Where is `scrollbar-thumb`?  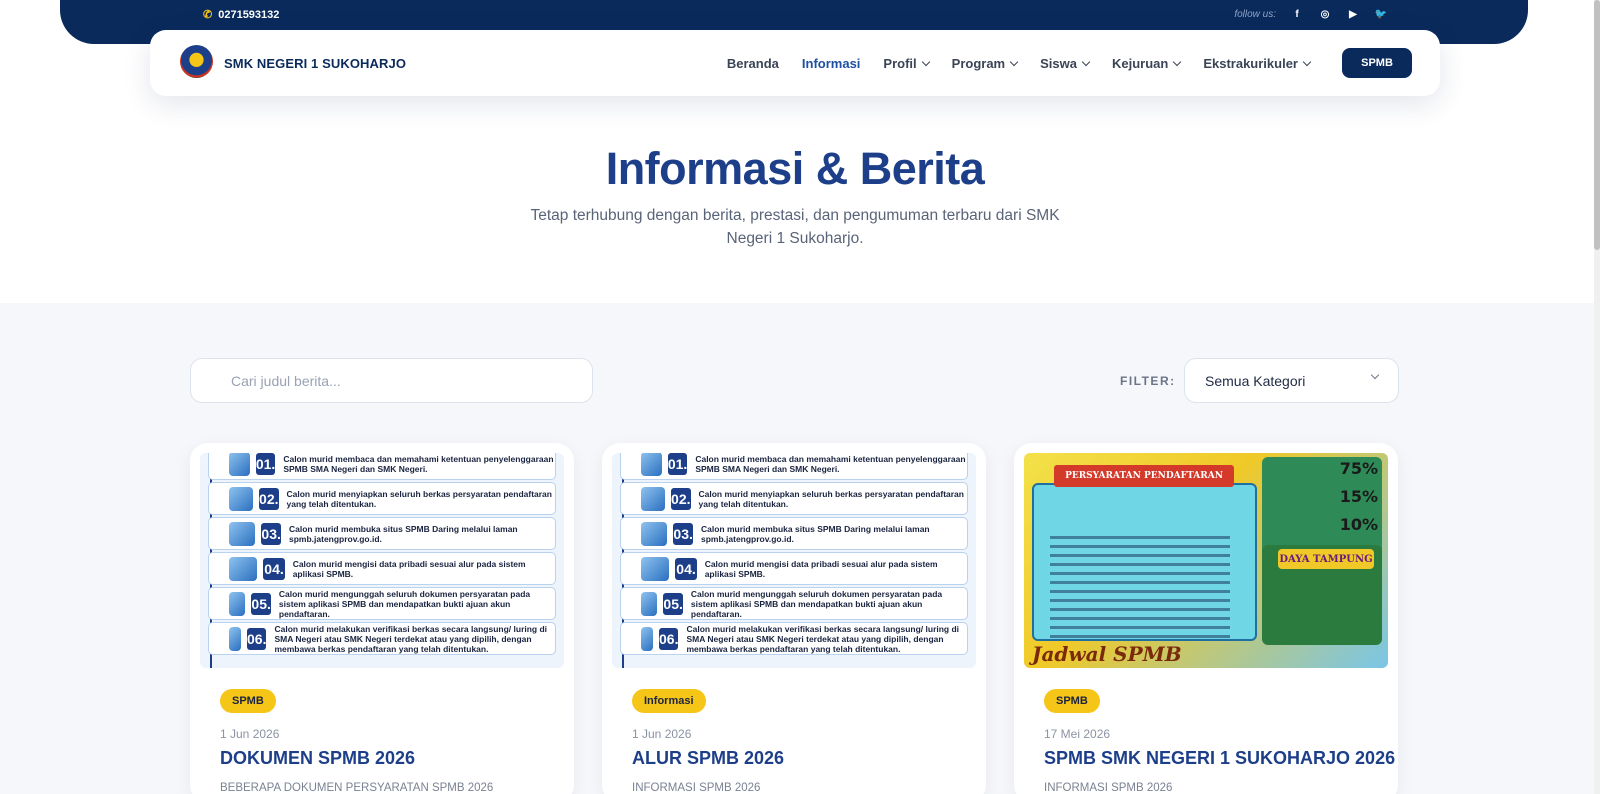
scrollbar-thumb is located at coordinates (1597, 125).